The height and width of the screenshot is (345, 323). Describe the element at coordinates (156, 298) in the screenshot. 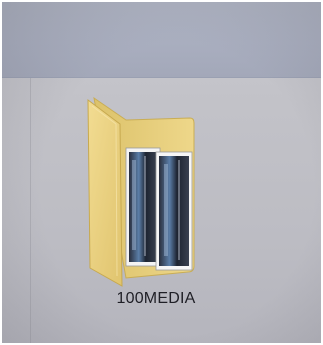

I see `folder-name-label: 100MEDIA` at that location.